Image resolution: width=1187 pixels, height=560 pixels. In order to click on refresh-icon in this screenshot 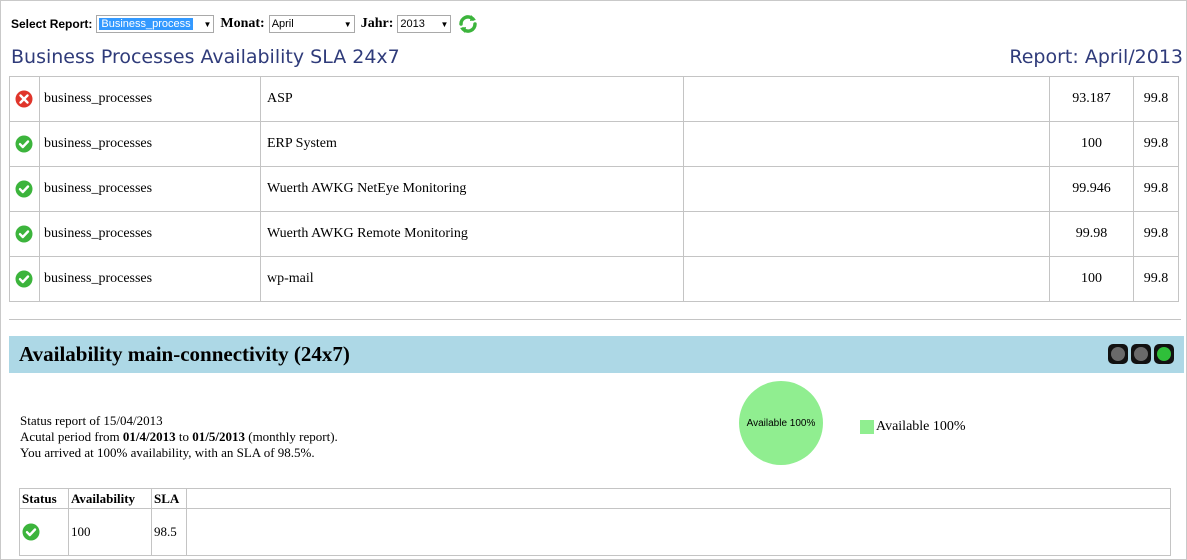, I will do `click(468, 24)`.